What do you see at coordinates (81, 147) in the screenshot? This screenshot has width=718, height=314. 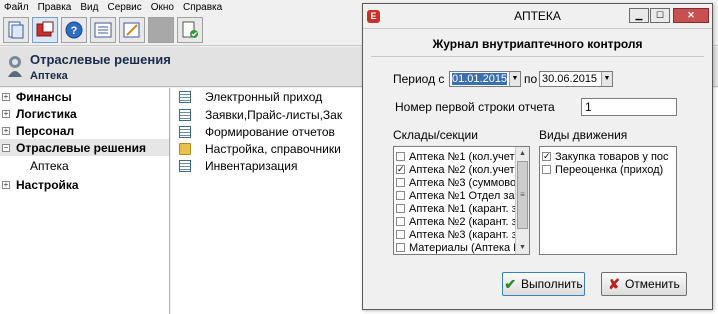 I see `tree-item-label: Отраслевые решения` at bounding box center [81, 147].